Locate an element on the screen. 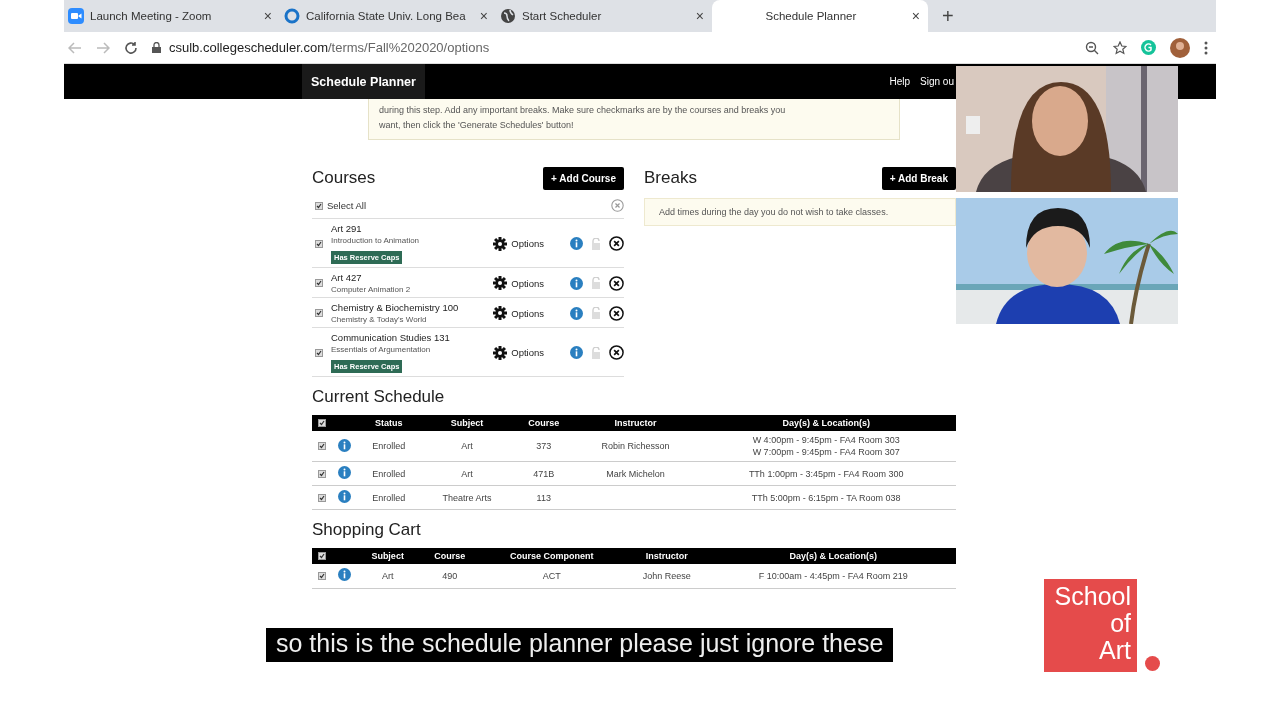 This screenshot has height=720, width=1280. course-title: Chemistry & Biochemistry 100 is located at coordinates (395, 307).